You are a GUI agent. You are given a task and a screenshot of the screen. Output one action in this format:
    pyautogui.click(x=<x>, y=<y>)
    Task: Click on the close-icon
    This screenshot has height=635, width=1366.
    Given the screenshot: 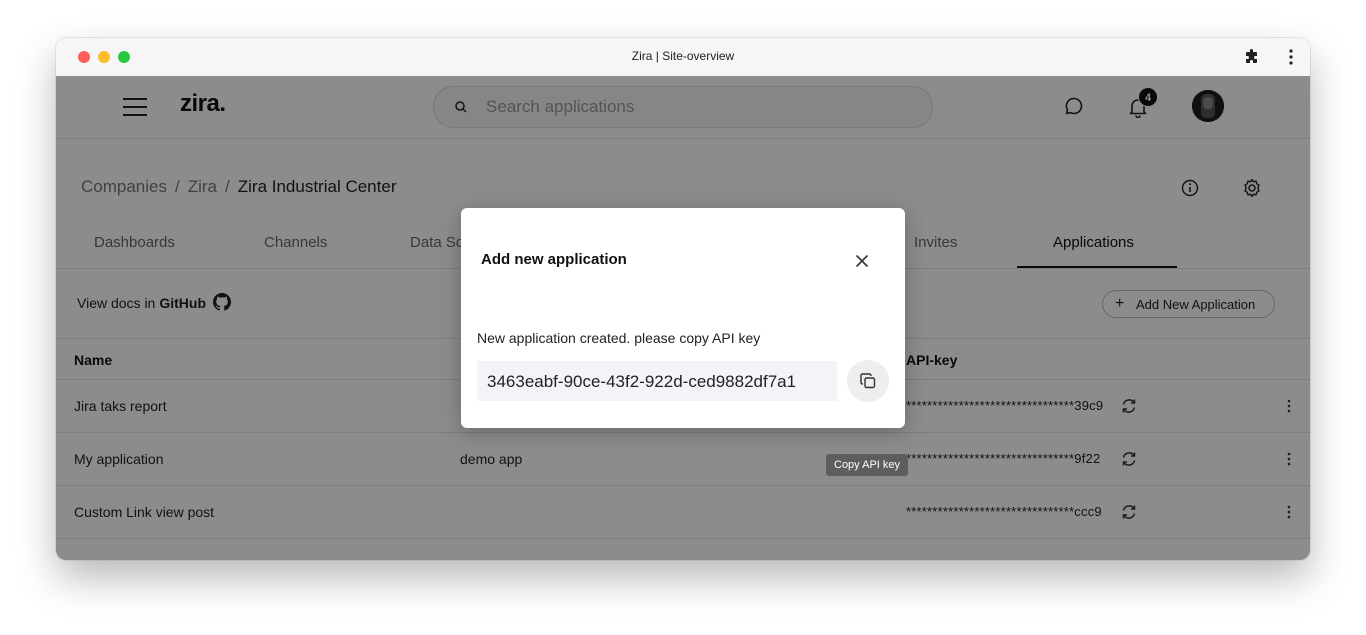 What is the action you would take?
    pyautogui.click(x=862, y=261)
    